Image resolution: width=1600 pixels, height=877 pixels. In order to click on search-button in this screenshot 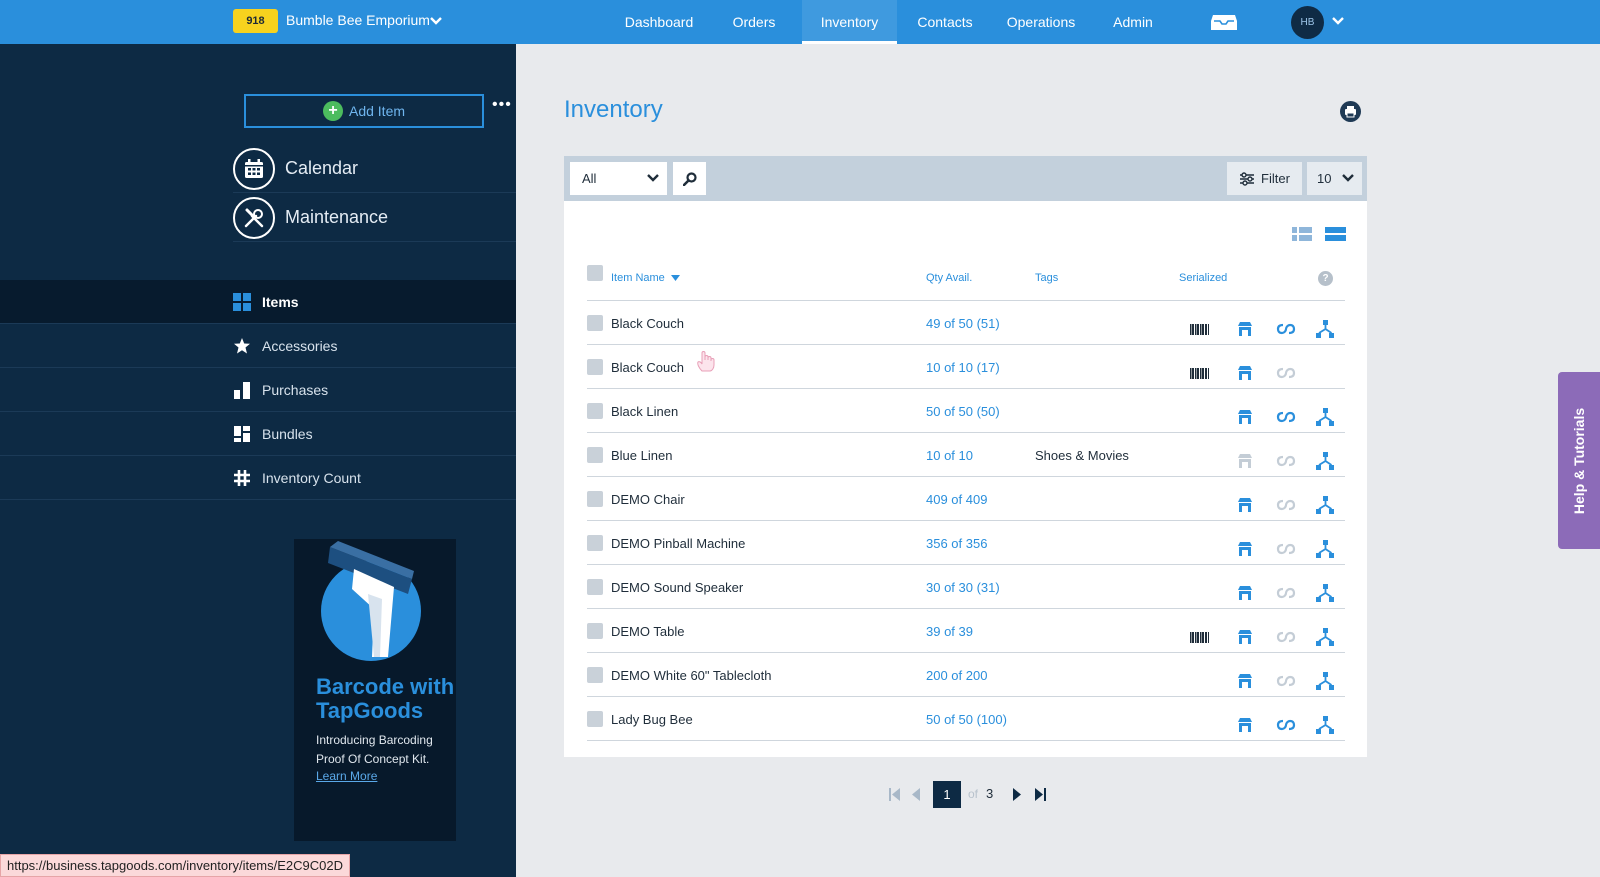, I will do `click(689, 178)`.